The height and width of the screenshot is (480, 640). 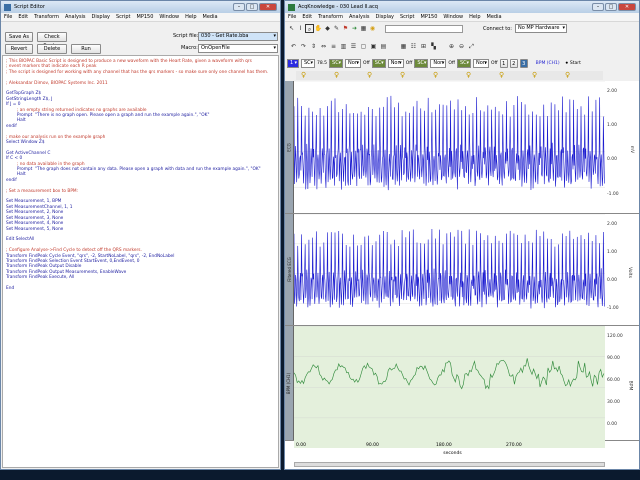 I want to click on meas-c: SC, so click(x=378, y=63).